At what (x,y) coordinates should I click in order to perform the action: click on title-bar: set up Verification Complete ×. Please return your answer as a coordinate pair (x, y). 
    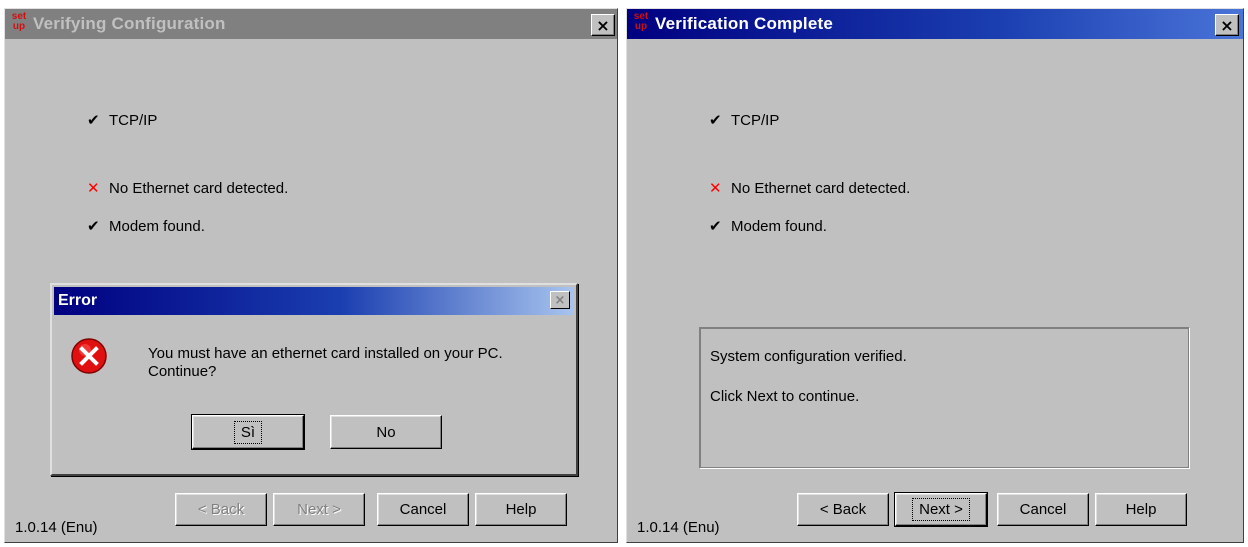
    Looking at the image, I should click on (935, 24).